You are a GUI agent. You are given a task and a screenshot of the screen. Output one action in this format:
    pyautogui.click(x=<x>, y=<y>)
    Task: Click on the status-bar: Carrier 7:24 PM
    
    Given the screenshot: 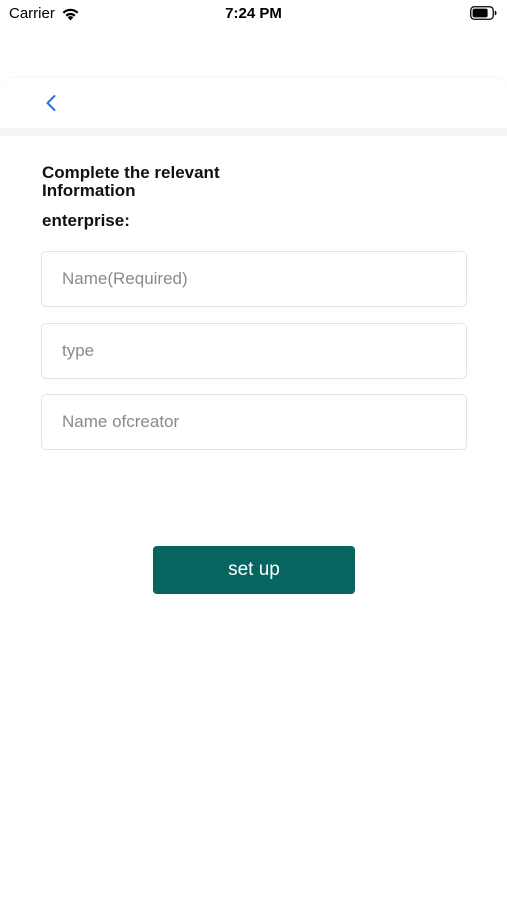 What is the action you would take?
    pyautogui.click(x=253, y=14)
    